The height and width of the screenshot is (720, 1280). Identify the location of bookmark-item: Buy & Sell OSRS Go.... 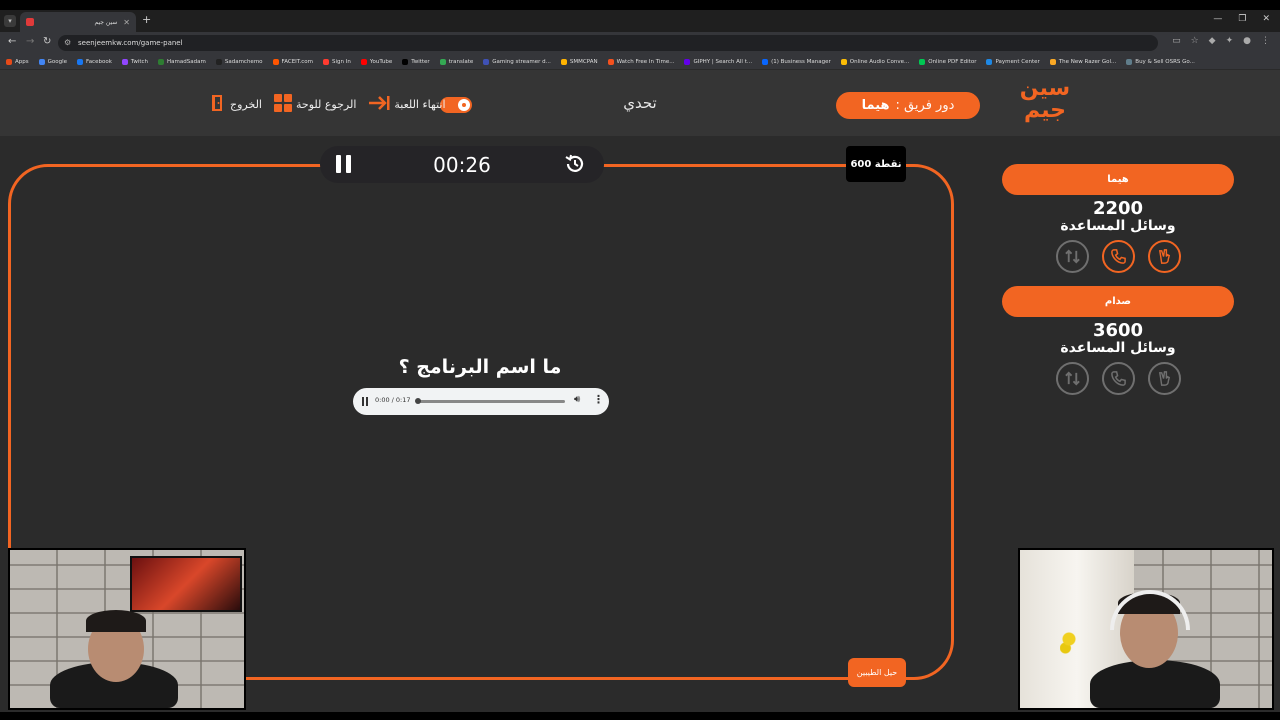
(1160, 61).